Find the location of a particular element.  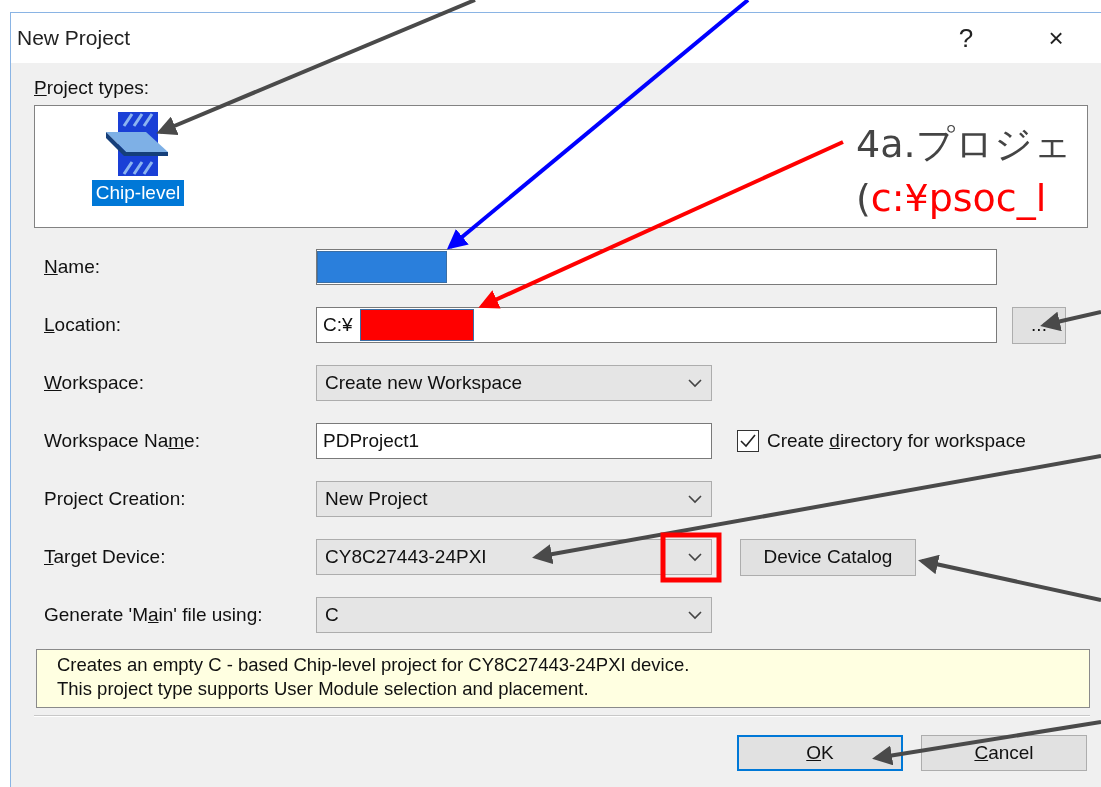

dropdown: CY8C27443-24PXI is located at coordinates (514, 557).